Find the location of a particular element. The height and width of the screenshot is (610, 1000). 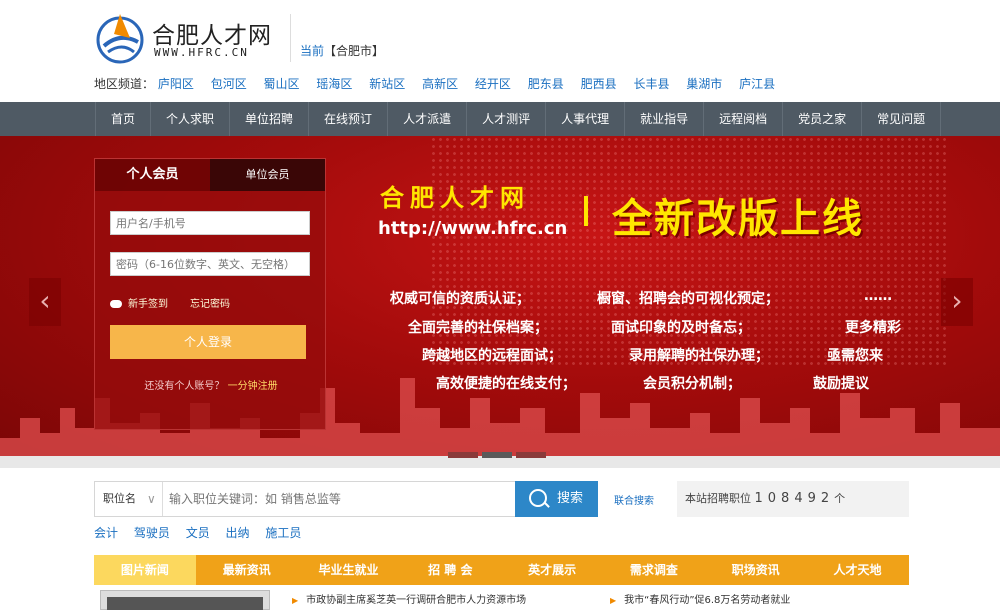

region-link: 高新区 is located at coordinates (440, 84).